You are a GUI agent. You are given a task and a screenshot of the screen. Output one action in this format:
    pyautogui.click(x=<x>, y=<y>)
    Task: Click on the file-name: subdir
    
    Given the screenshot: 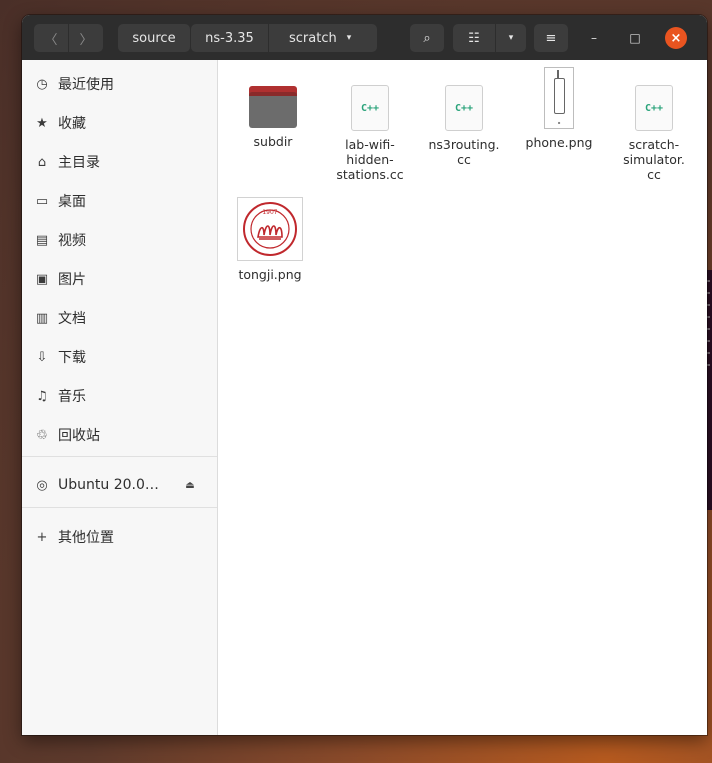 What is the action you would take?
    pyautogui.click(x=273, y=141)
    